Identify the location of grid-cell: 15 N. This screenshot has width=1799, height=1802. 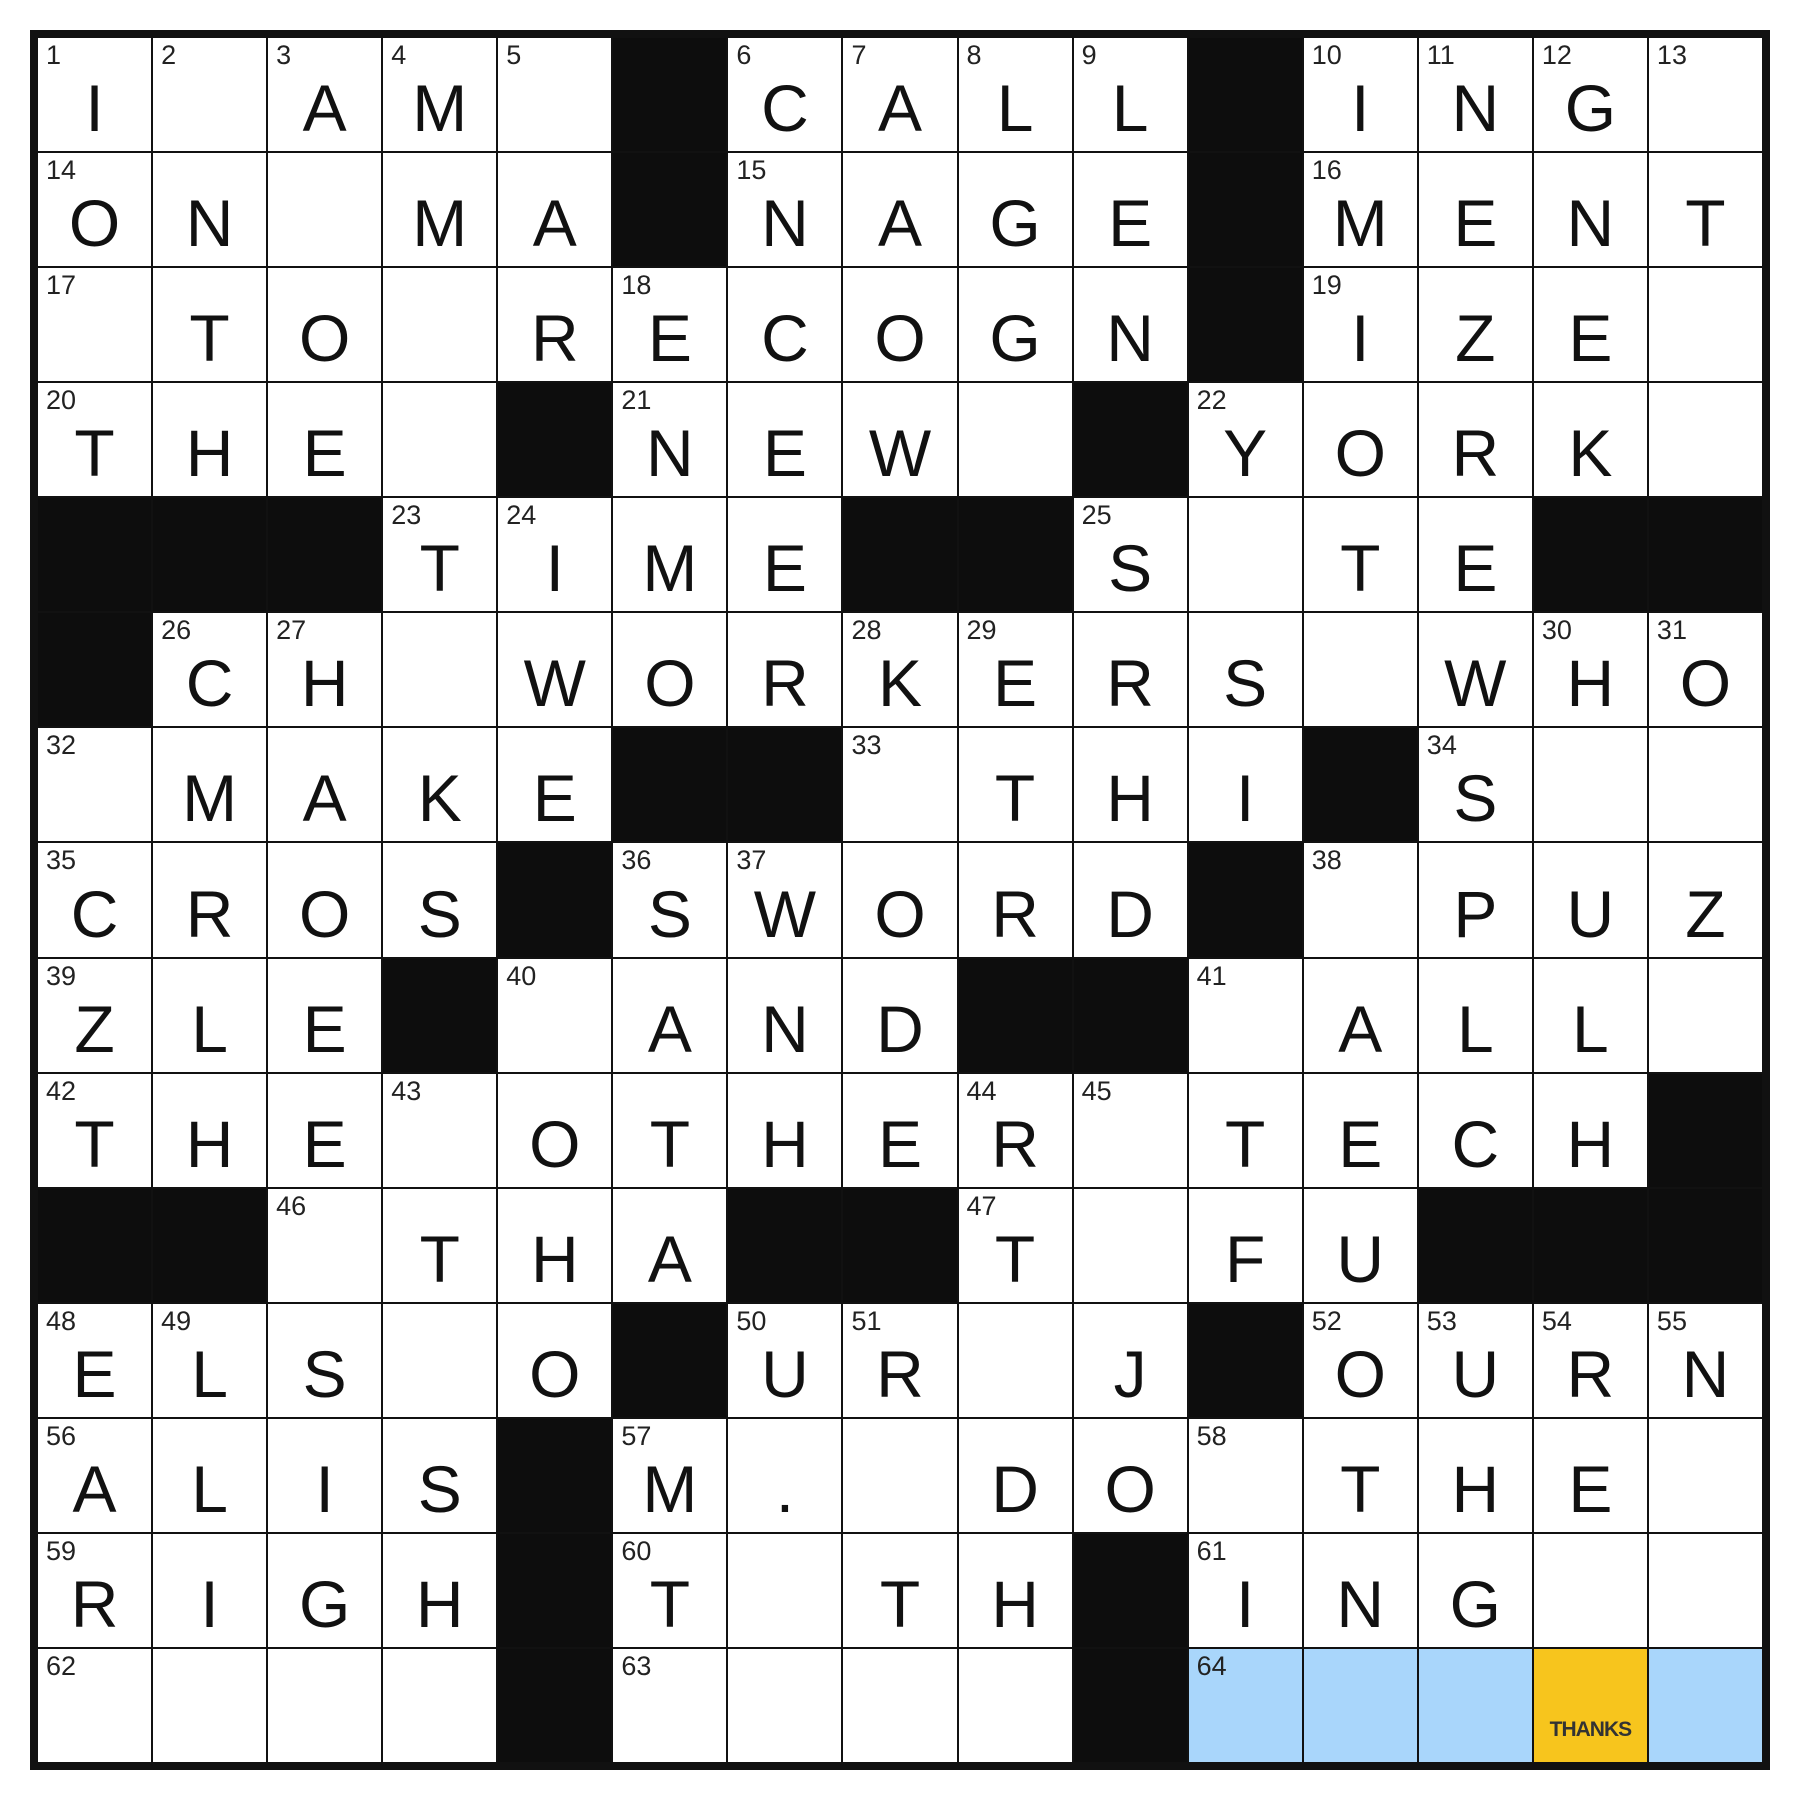
(785, 210).